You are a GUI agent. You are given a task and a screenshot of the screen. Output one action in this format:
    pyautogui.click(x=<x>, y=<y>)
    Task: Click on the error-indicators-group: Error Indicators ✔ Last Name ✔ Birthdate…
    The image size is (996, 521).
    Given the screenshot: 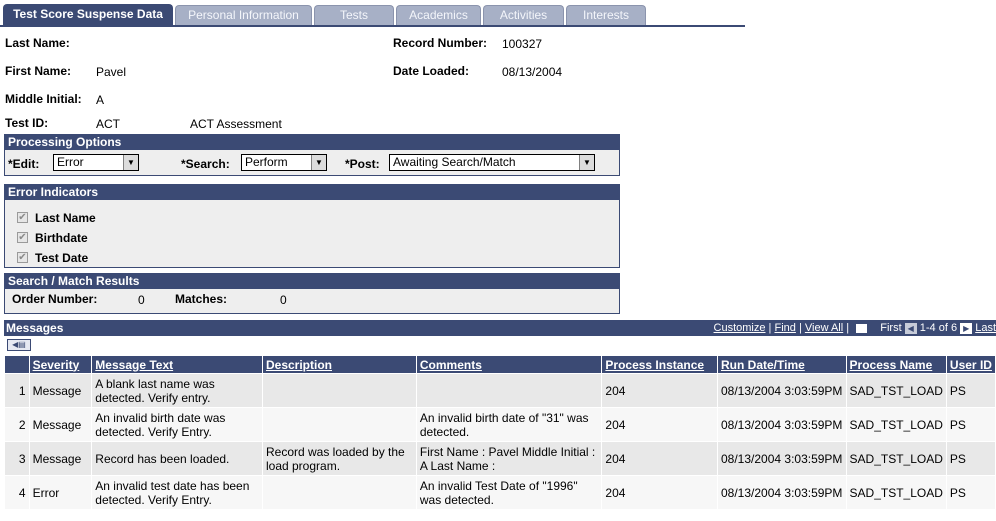 What is the action you would take?
    pyautogui.click(x=312, y=226)
    